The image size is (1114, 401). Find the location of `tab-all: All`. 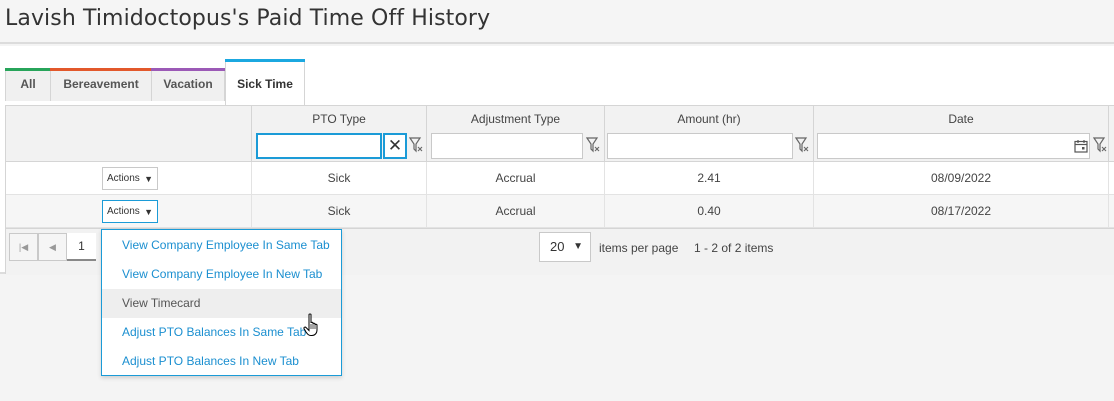

tab-all: All is located at coordinates (28, 84).